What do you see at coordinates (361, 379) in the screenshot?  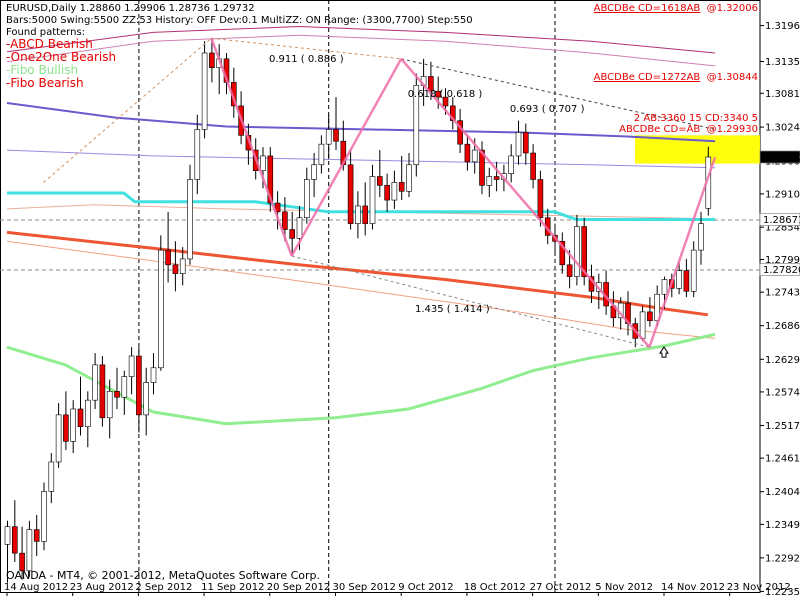 I see `green-ma-line` at bounding box center [361, 379].